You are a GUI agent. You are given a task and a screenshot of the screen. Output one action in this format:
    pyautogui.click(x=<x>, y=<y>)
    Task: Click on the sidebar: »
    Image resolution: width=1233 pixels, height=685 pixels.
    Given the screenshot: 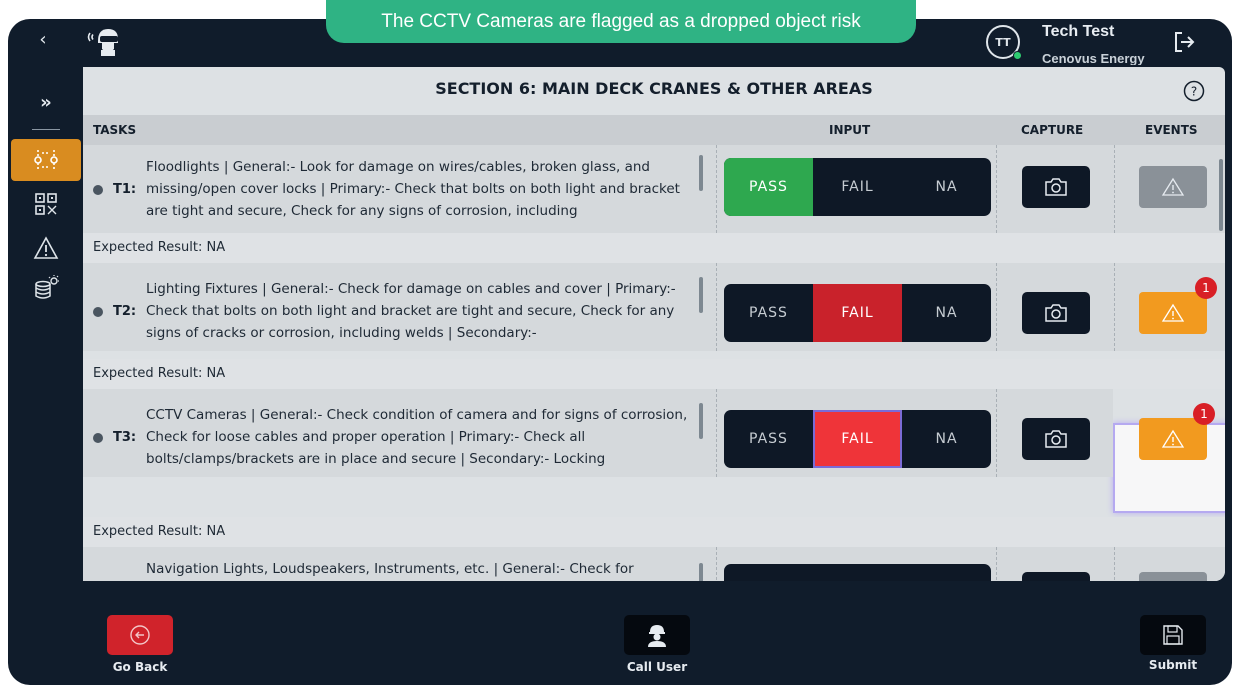 What is the action you would take?
    pyautogui.click(x=45, y=376)
    